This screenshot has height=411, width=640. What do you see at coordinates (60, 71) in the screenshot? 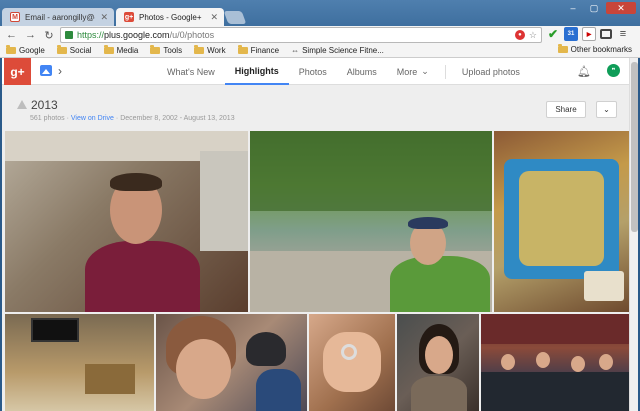
I see `chevron-right-icon: ›` at bounding box center [60, 71].